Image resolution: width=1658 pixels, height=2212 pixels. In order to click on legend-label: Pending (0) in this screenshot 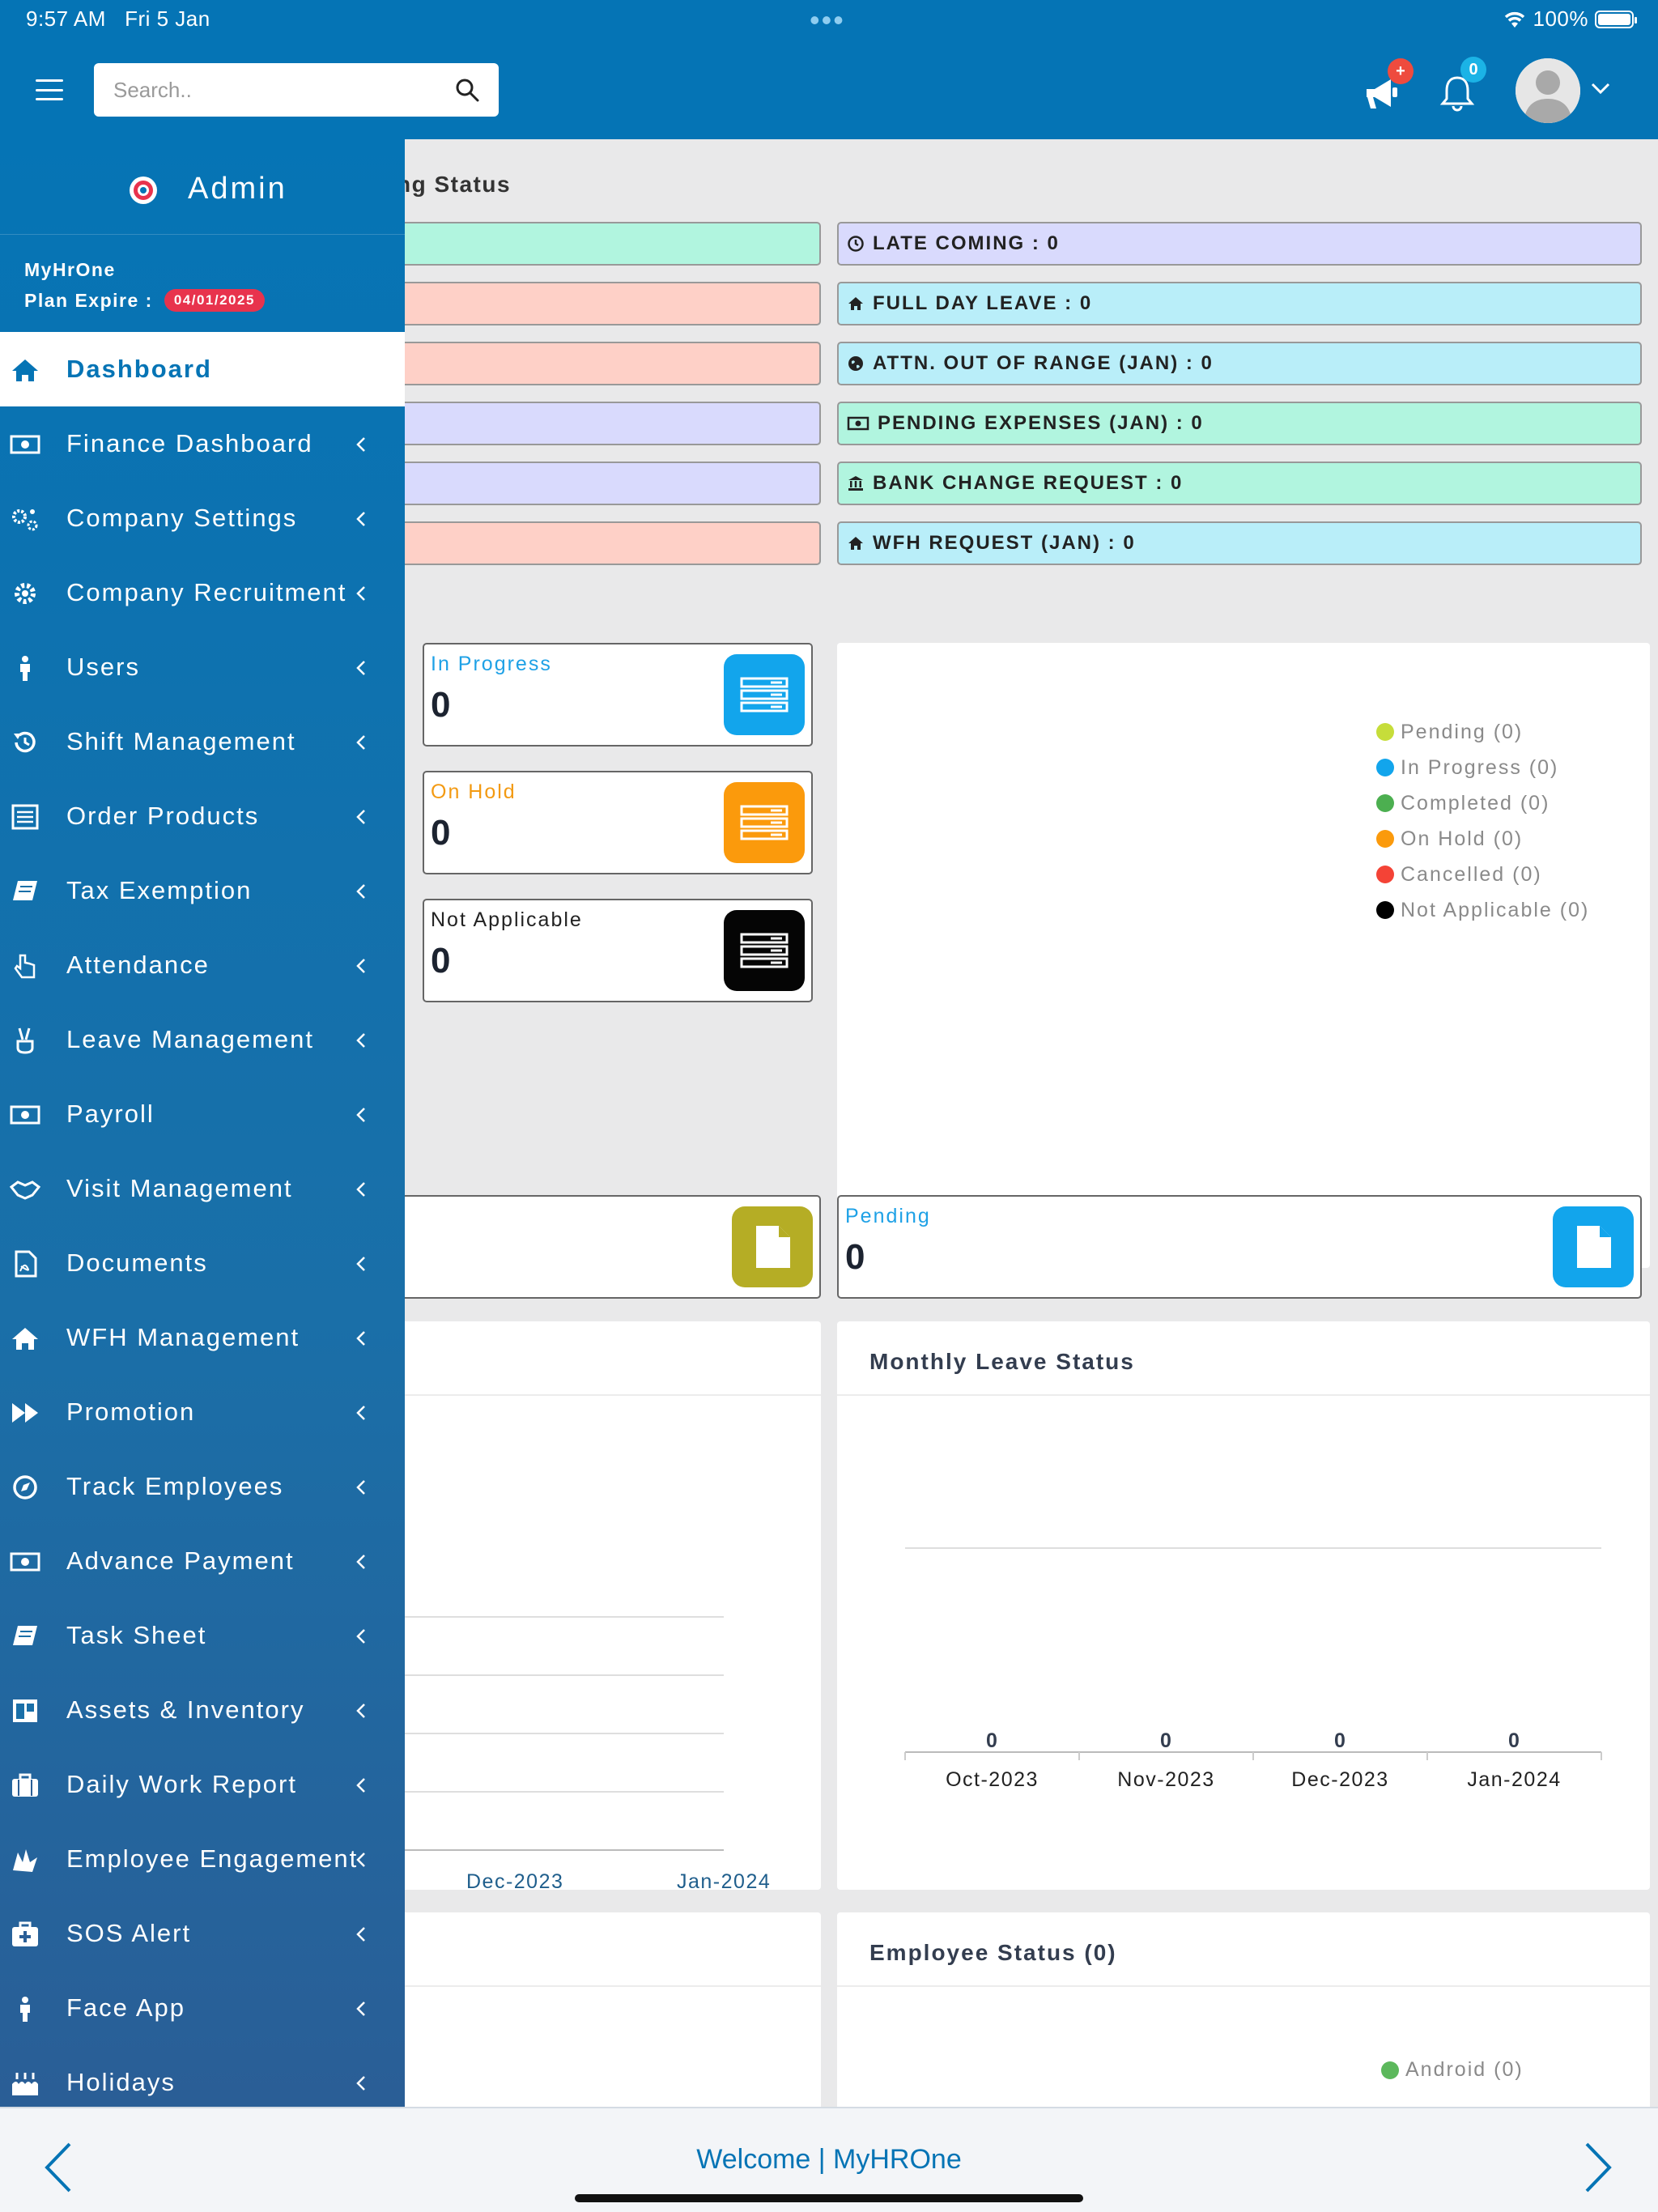, I will do `click(1462, 732)`.